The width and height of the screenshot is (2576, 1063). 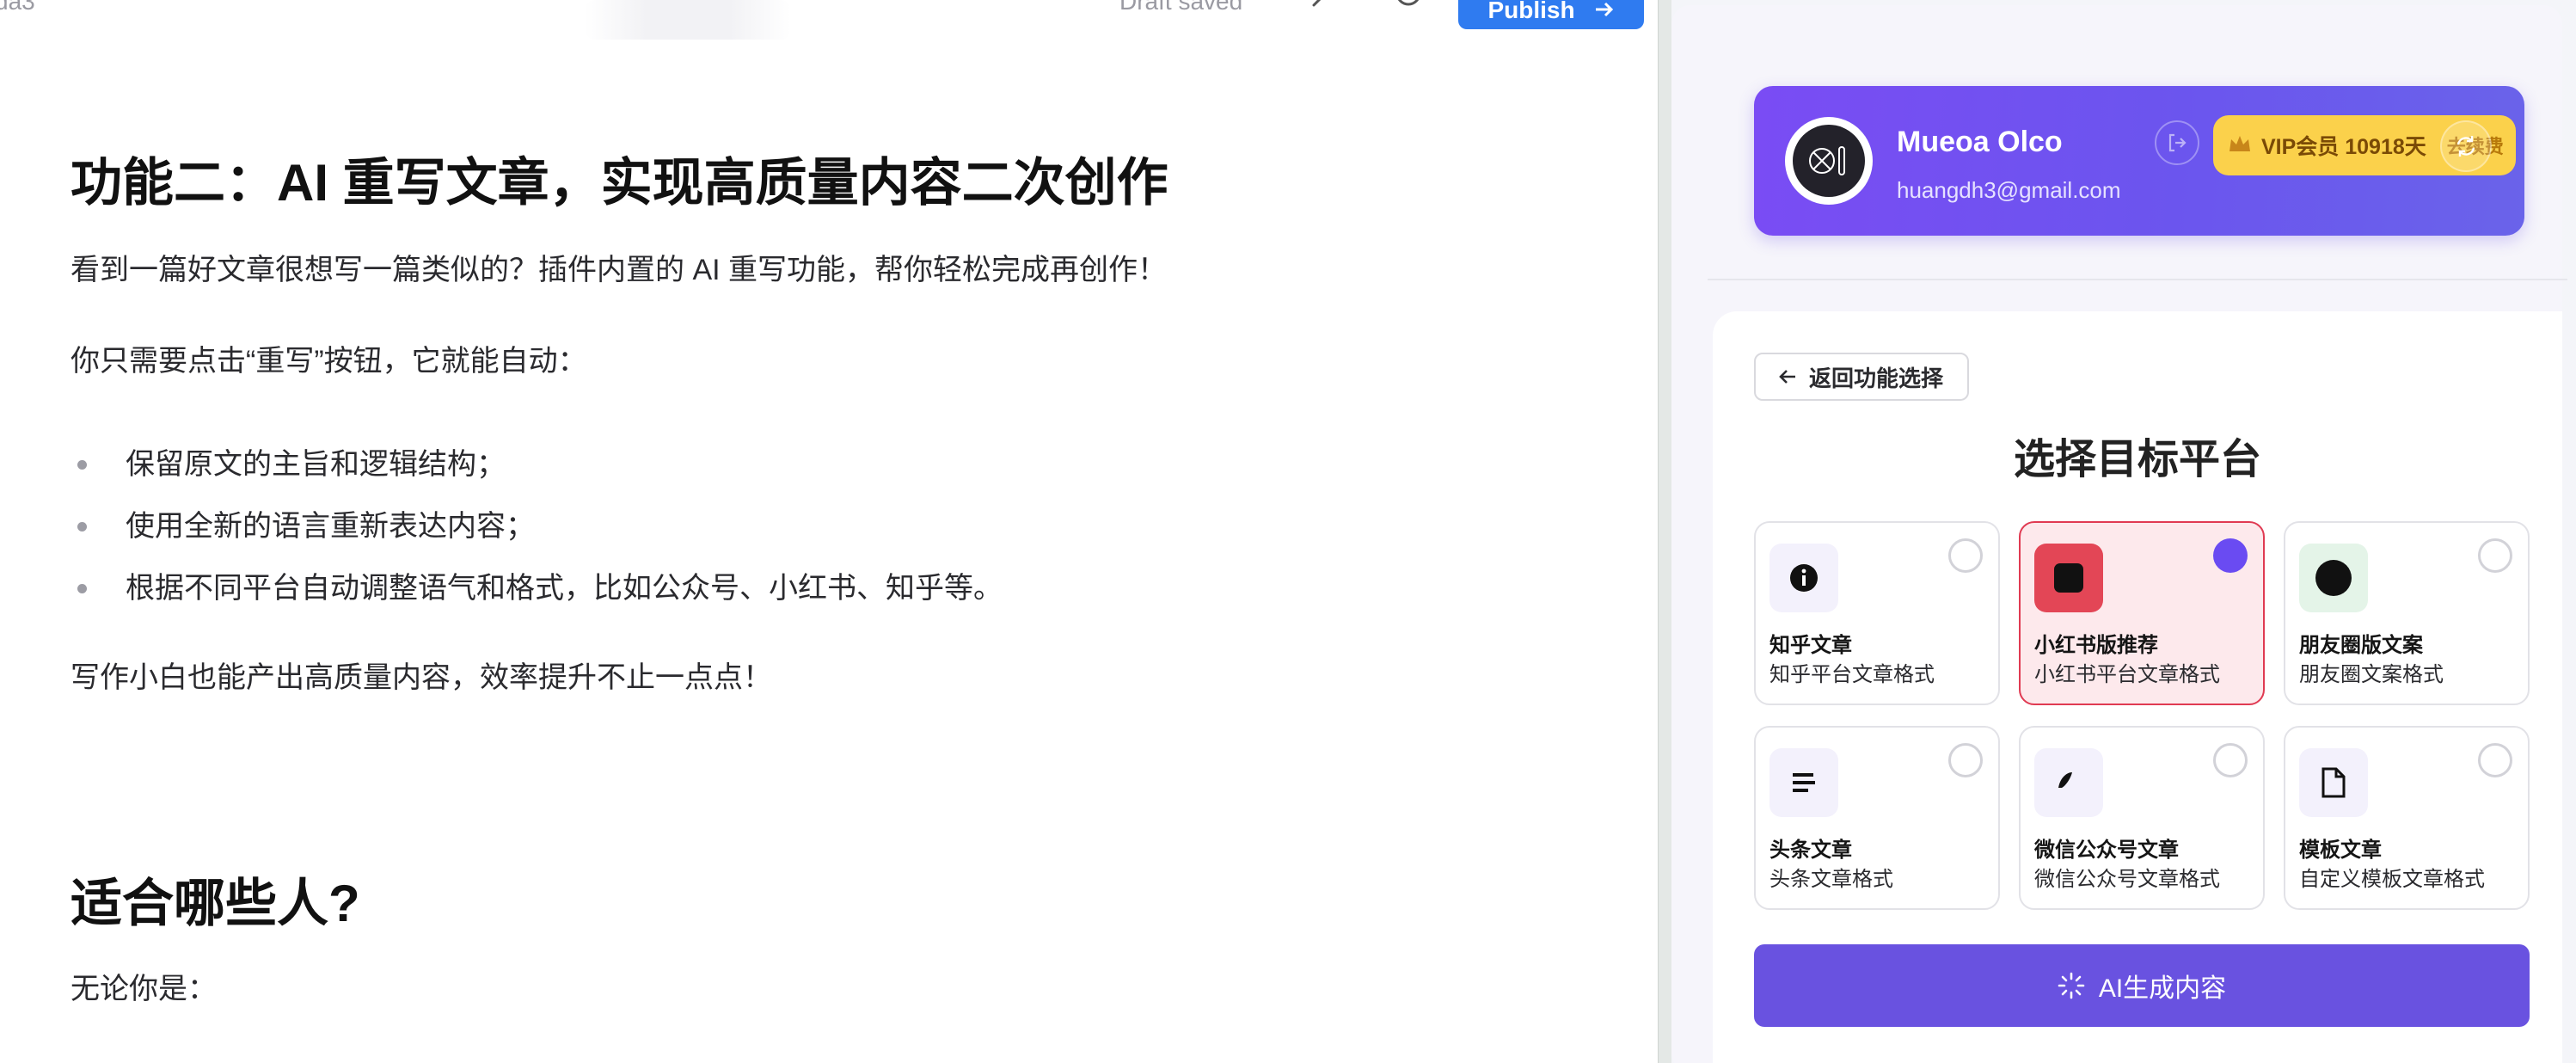 What do you see at coordinates (2127, 675) in the screenshot?
I see `option-description: 小红书平台文章格式` at bounding box center [2127, 675].